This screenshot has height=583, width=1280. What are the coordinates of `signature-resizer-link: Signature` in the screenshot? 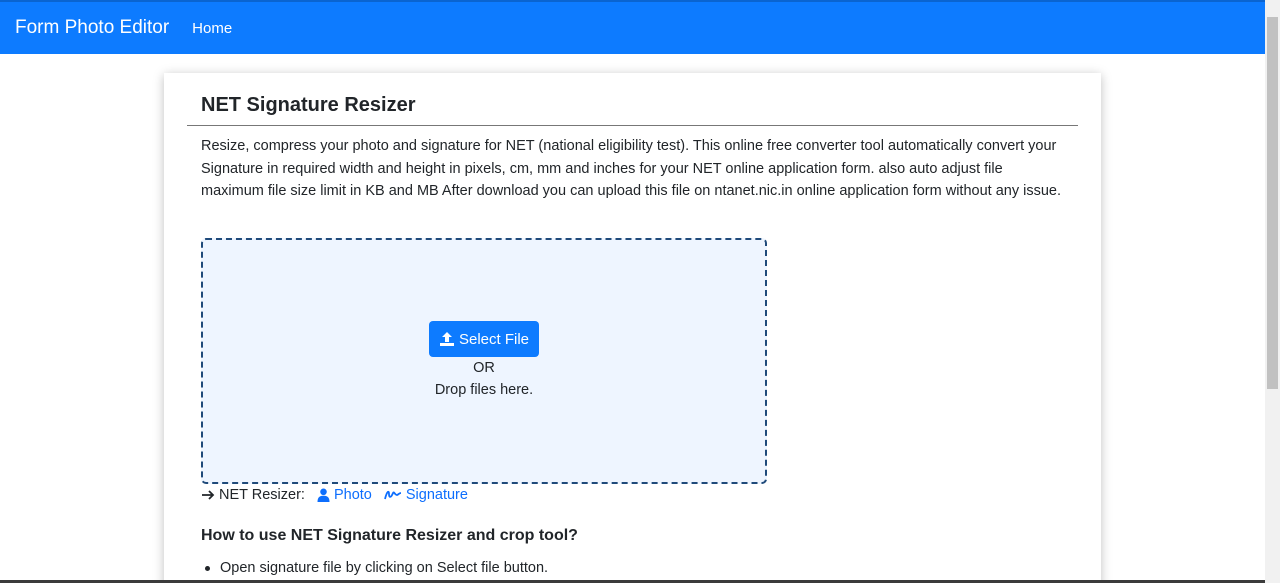 It's located at (425, 495).